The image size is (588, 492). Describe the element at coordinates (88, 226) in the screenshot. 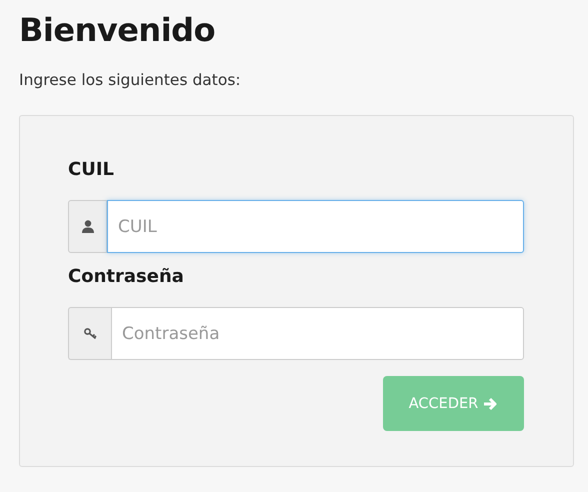

I see `user-icon` at that location.